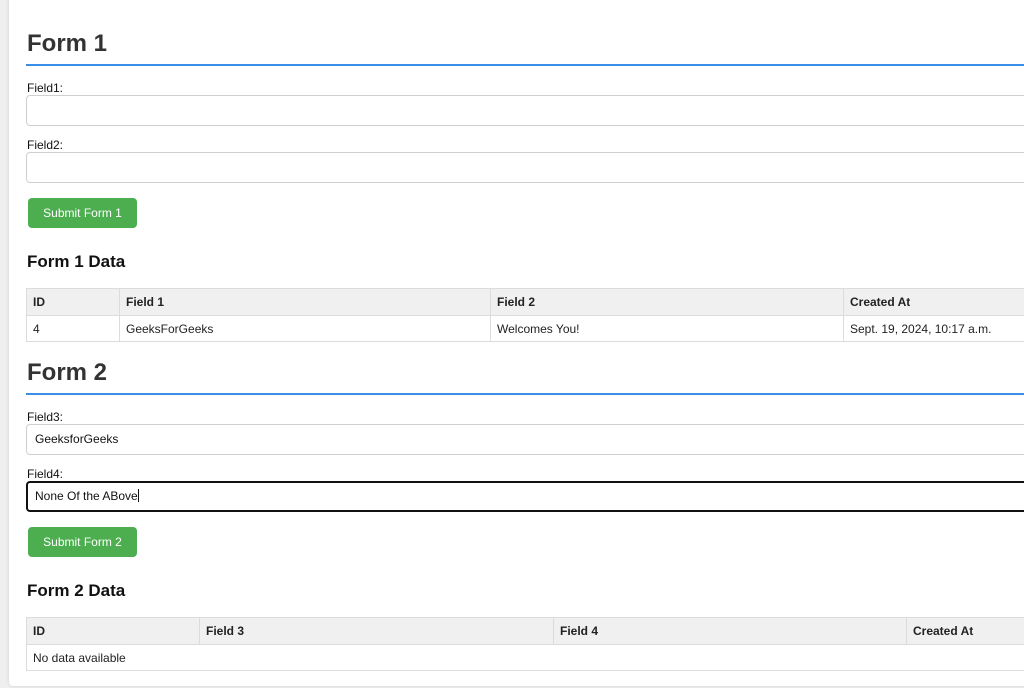  Describe the element at coordinates (82, 542) in the screenshot. I see `submit-form2-button: Submit Form 2` at that location.